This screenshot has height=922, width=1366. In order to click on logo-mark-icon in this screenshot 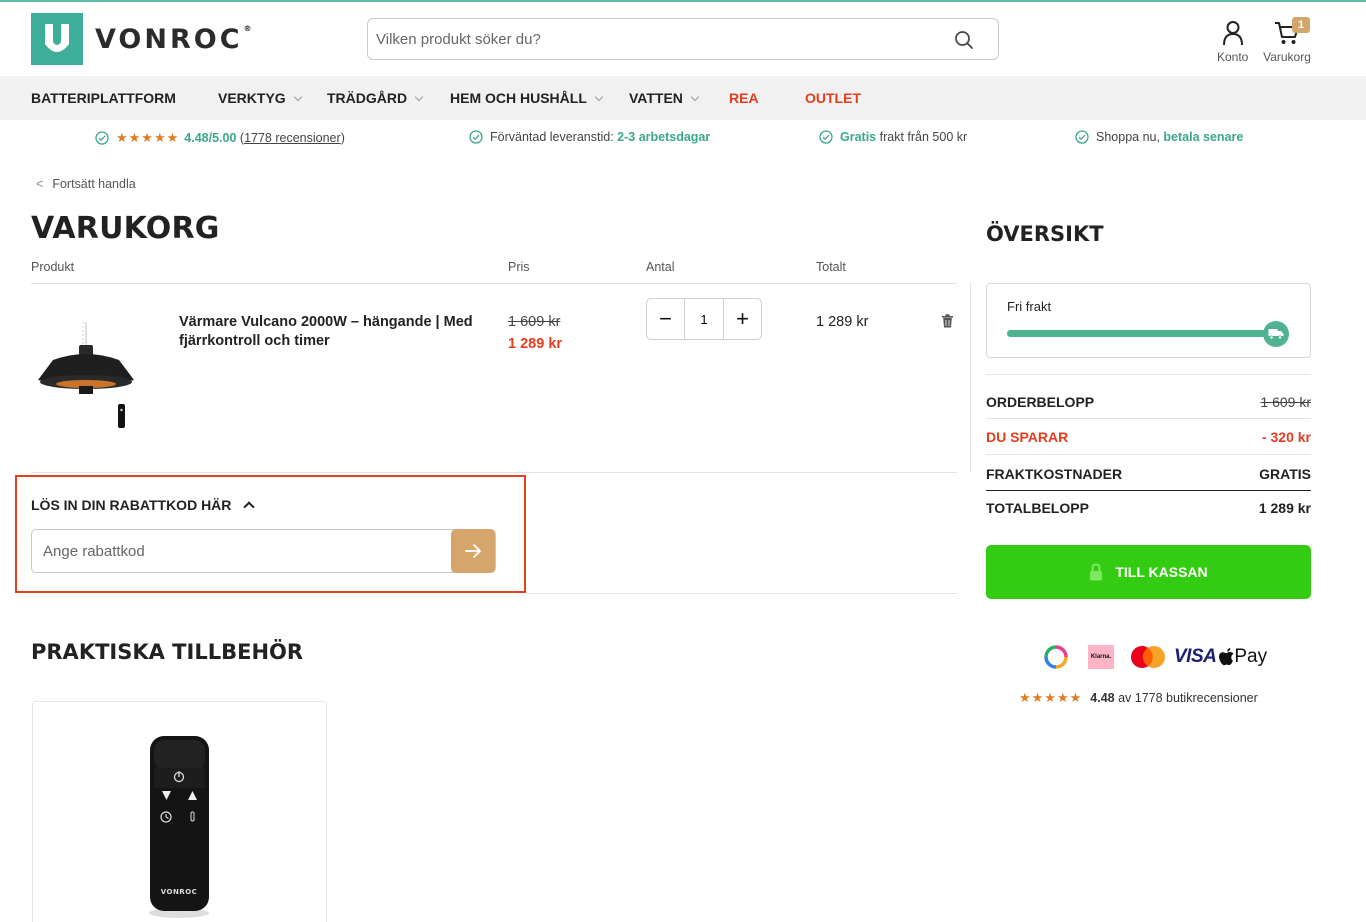, I will do `click(57, 39)`.